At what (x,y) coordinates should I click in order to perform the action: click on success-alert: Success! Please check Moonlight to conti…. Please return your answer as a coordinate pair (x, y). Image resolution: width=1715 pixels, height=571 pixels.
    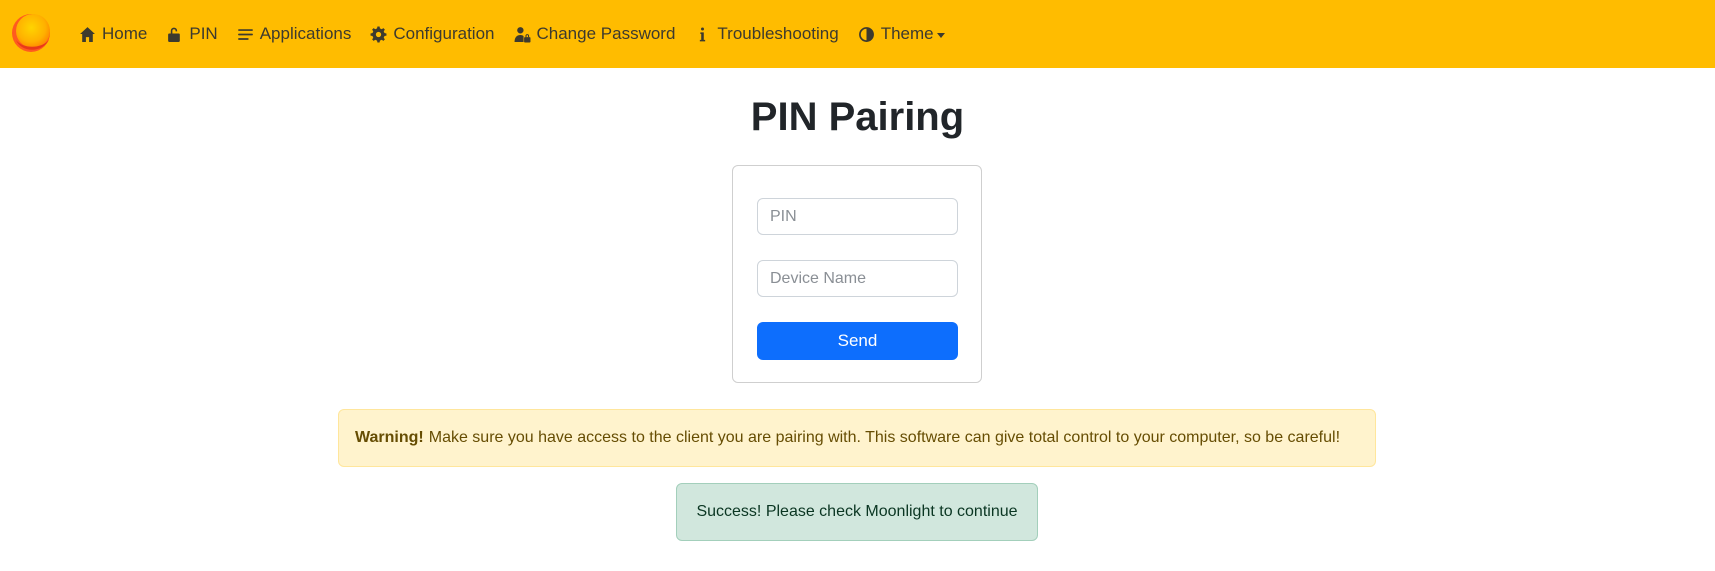
    Looking at the image, I should click on (857, 512).